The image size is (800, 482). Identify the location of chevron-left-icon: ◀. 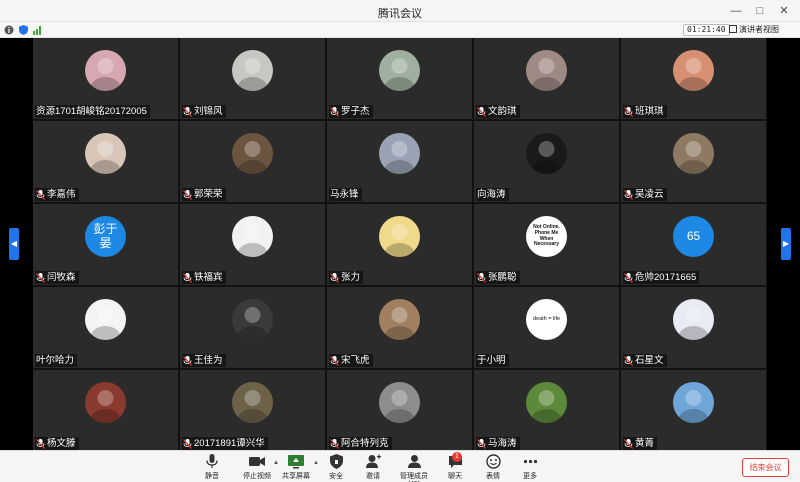
(14, 243).